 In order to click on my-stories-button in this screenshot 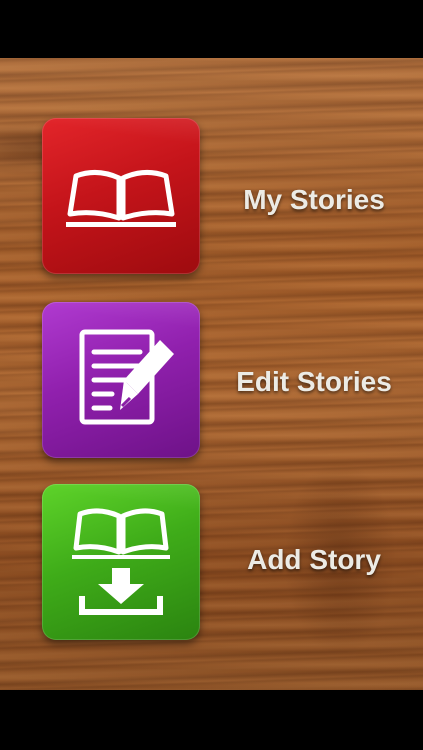, I will do `click(121, 196)`.